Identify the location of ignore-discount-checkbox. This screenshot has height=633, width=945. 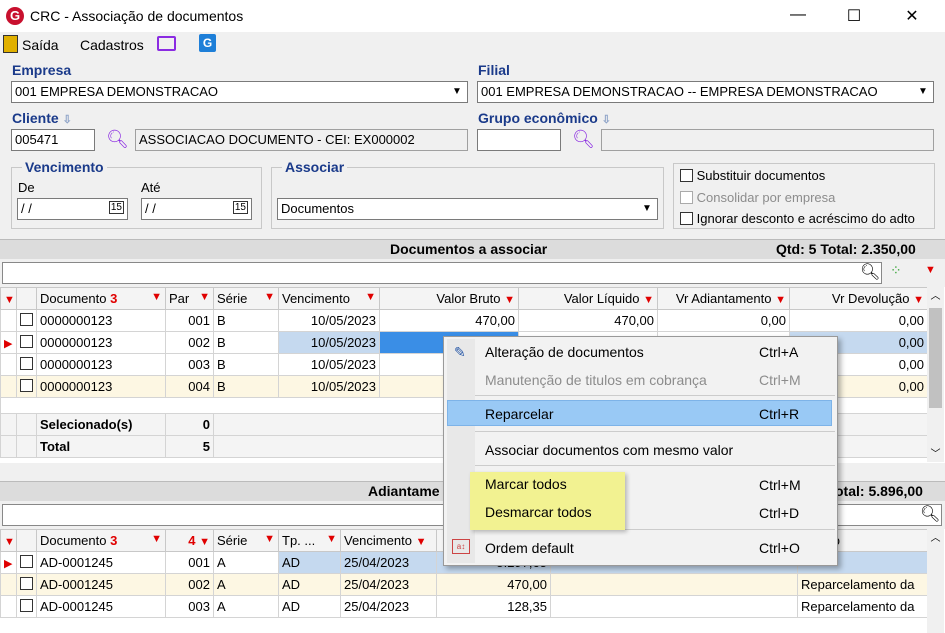
(686, 218).